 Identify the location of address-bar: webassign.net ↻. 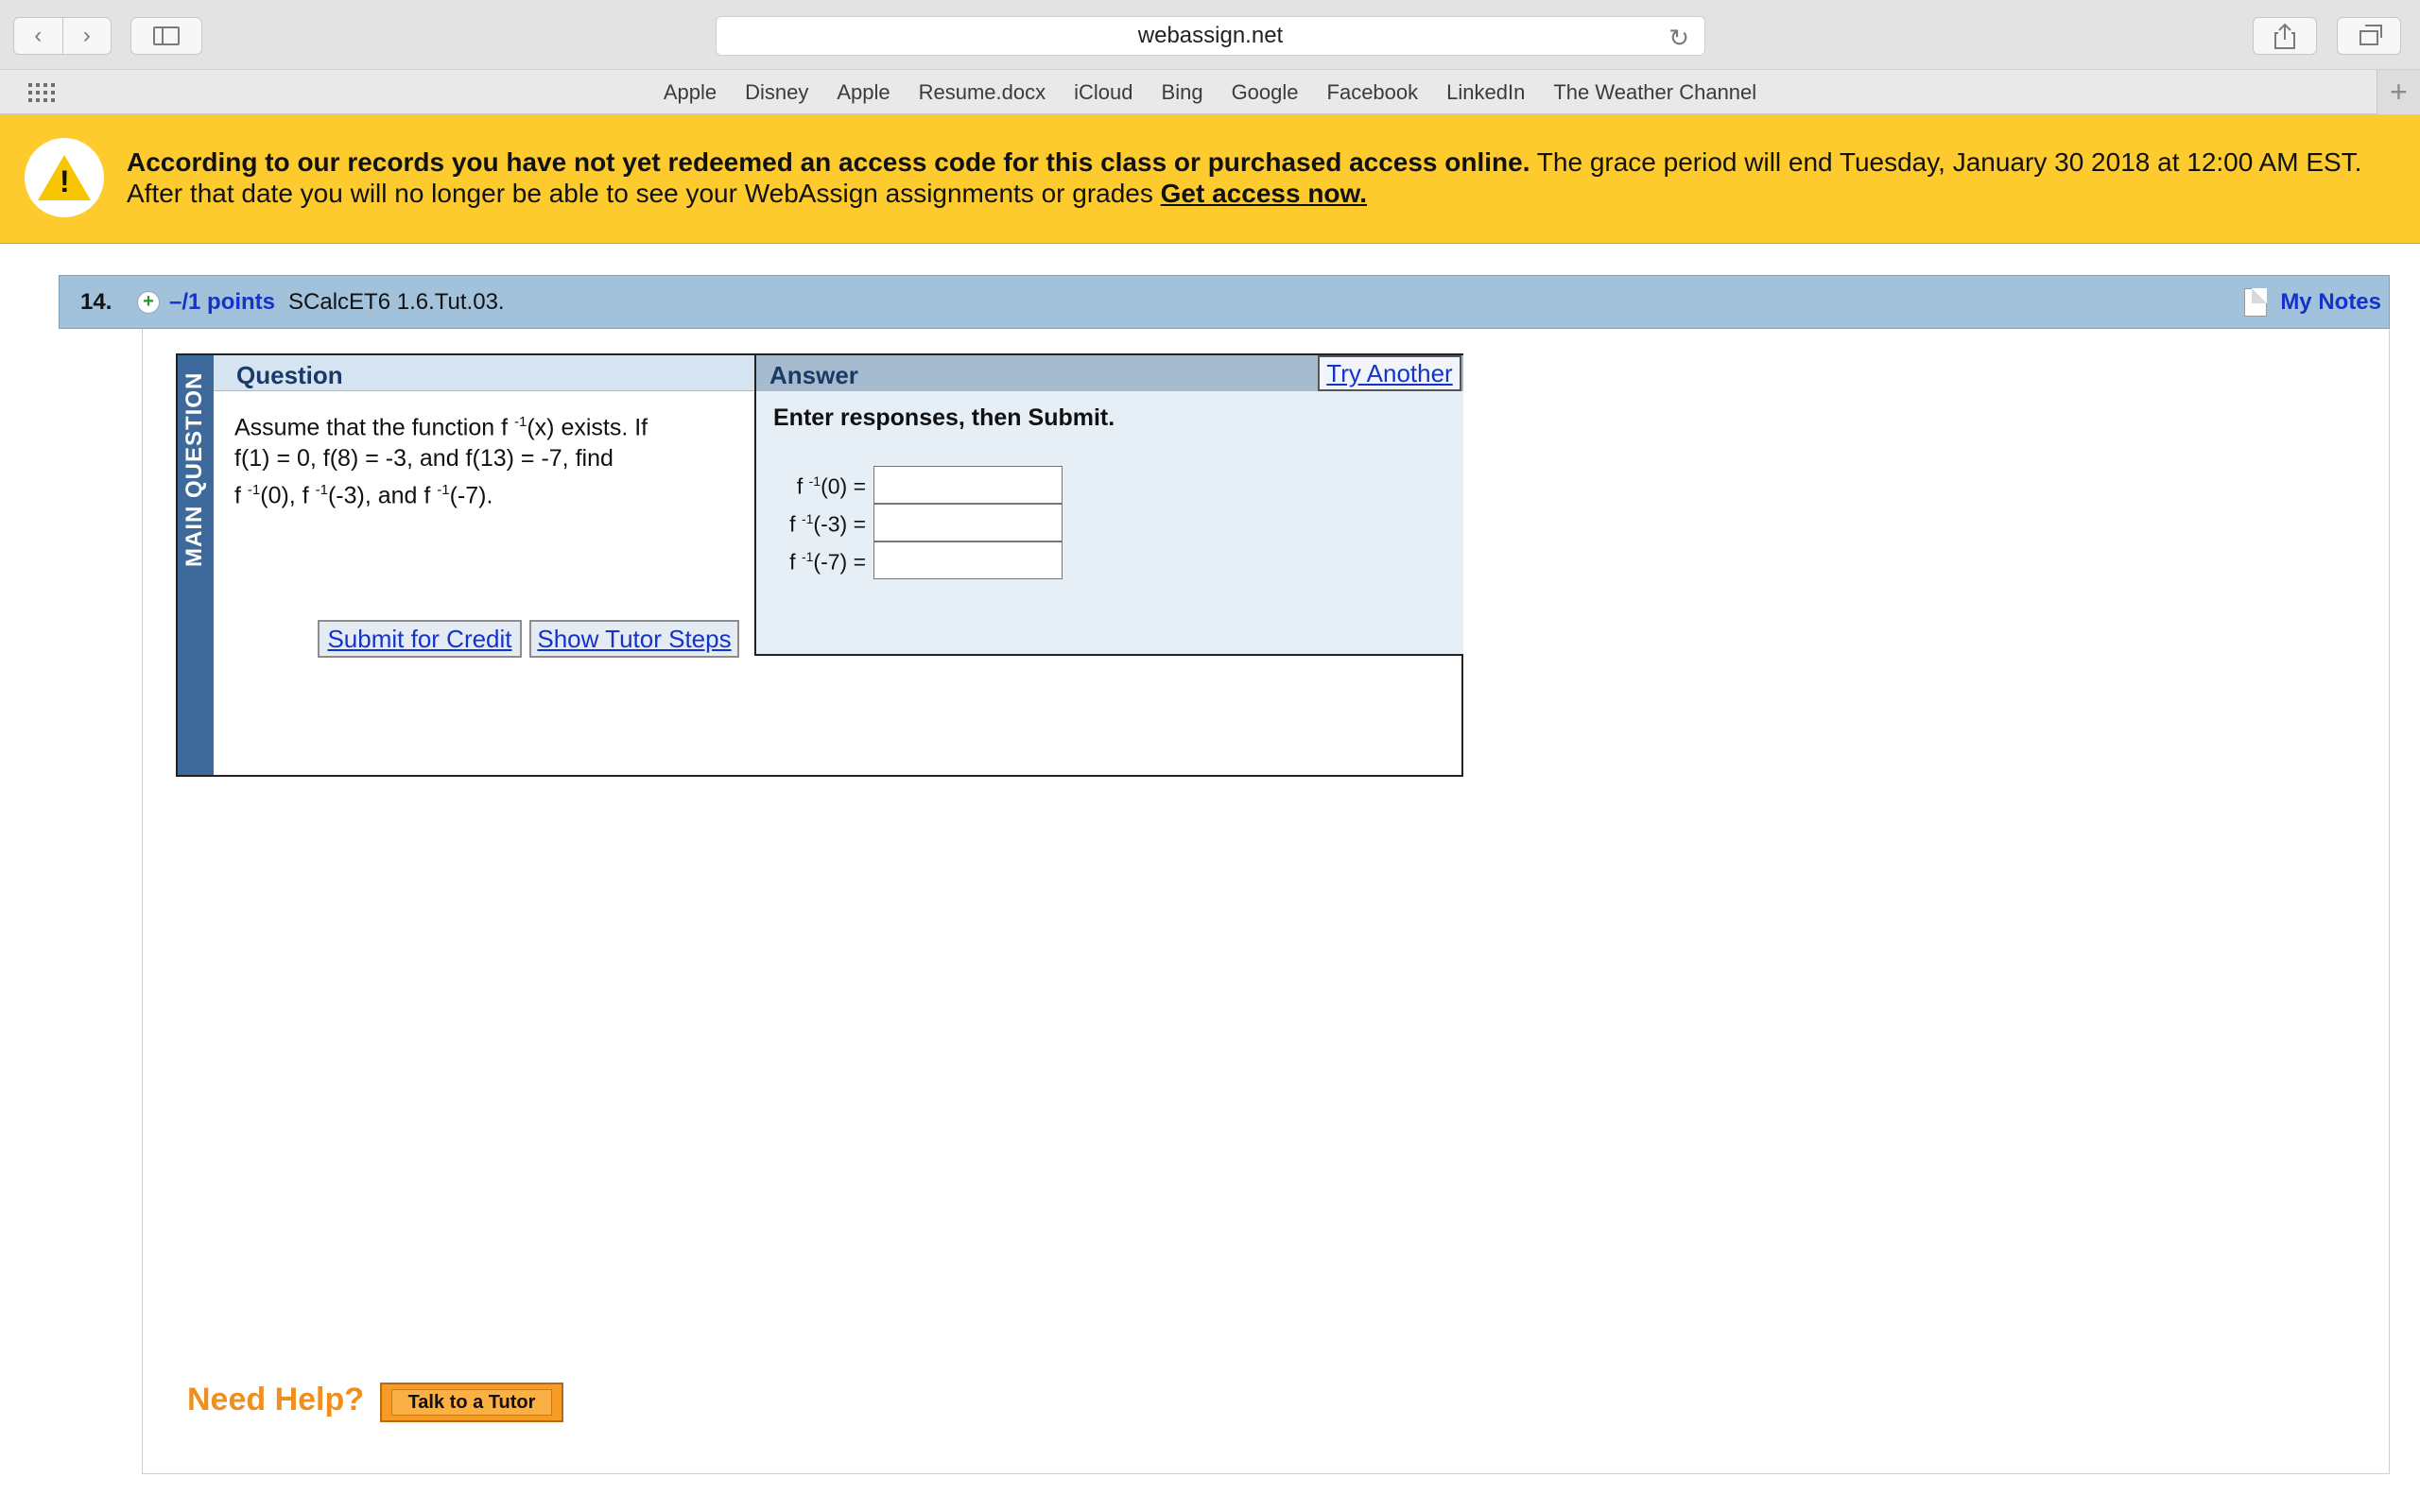
(1210, 36).